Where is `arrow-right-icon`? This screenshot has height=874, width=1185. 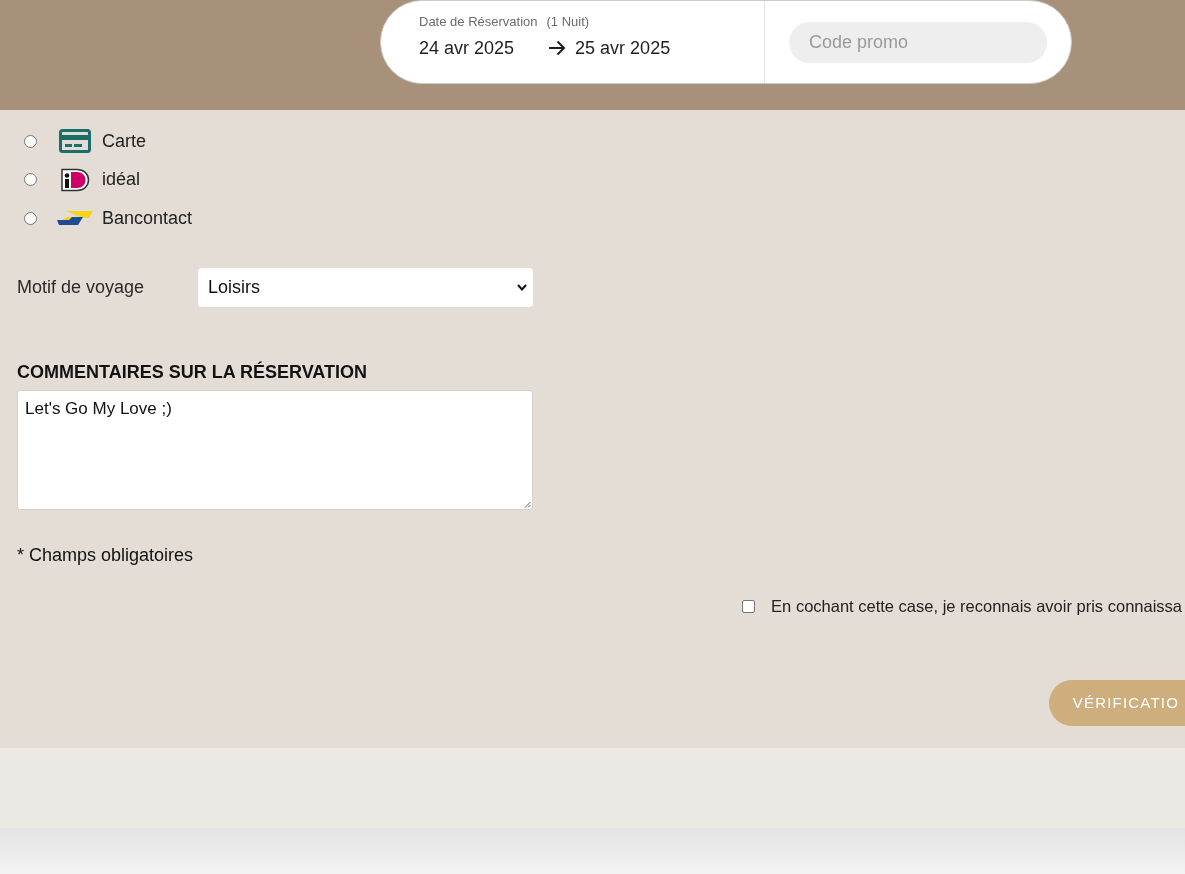 arrow-right-icon is located at coordinates (557, 48).